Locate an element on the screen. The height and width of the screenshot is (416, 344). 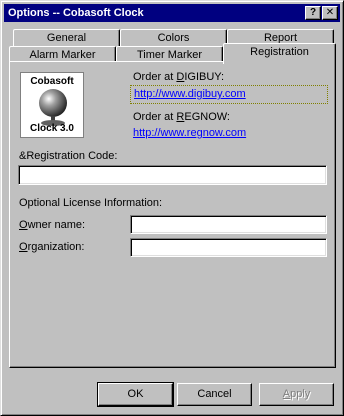
digibuy-link: http://www.digibuy.com is located at coordinates (190, 94).